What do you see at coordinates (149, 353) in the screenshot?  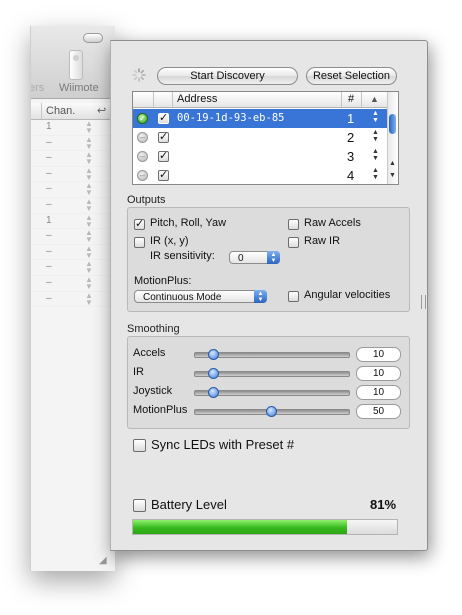 I see `accels-smoothing-label: Accels` at bounding box center [149, 353].